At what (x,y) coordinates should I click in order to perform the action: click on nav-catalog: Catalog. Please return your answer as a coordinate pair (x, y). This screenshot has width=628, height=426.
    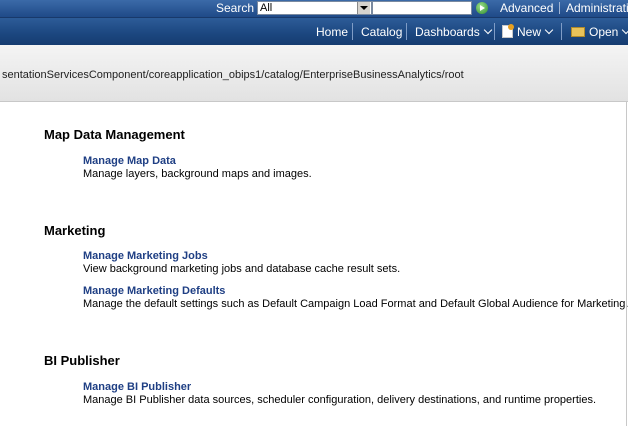
    Looking at the image, I should click on (381, 32).